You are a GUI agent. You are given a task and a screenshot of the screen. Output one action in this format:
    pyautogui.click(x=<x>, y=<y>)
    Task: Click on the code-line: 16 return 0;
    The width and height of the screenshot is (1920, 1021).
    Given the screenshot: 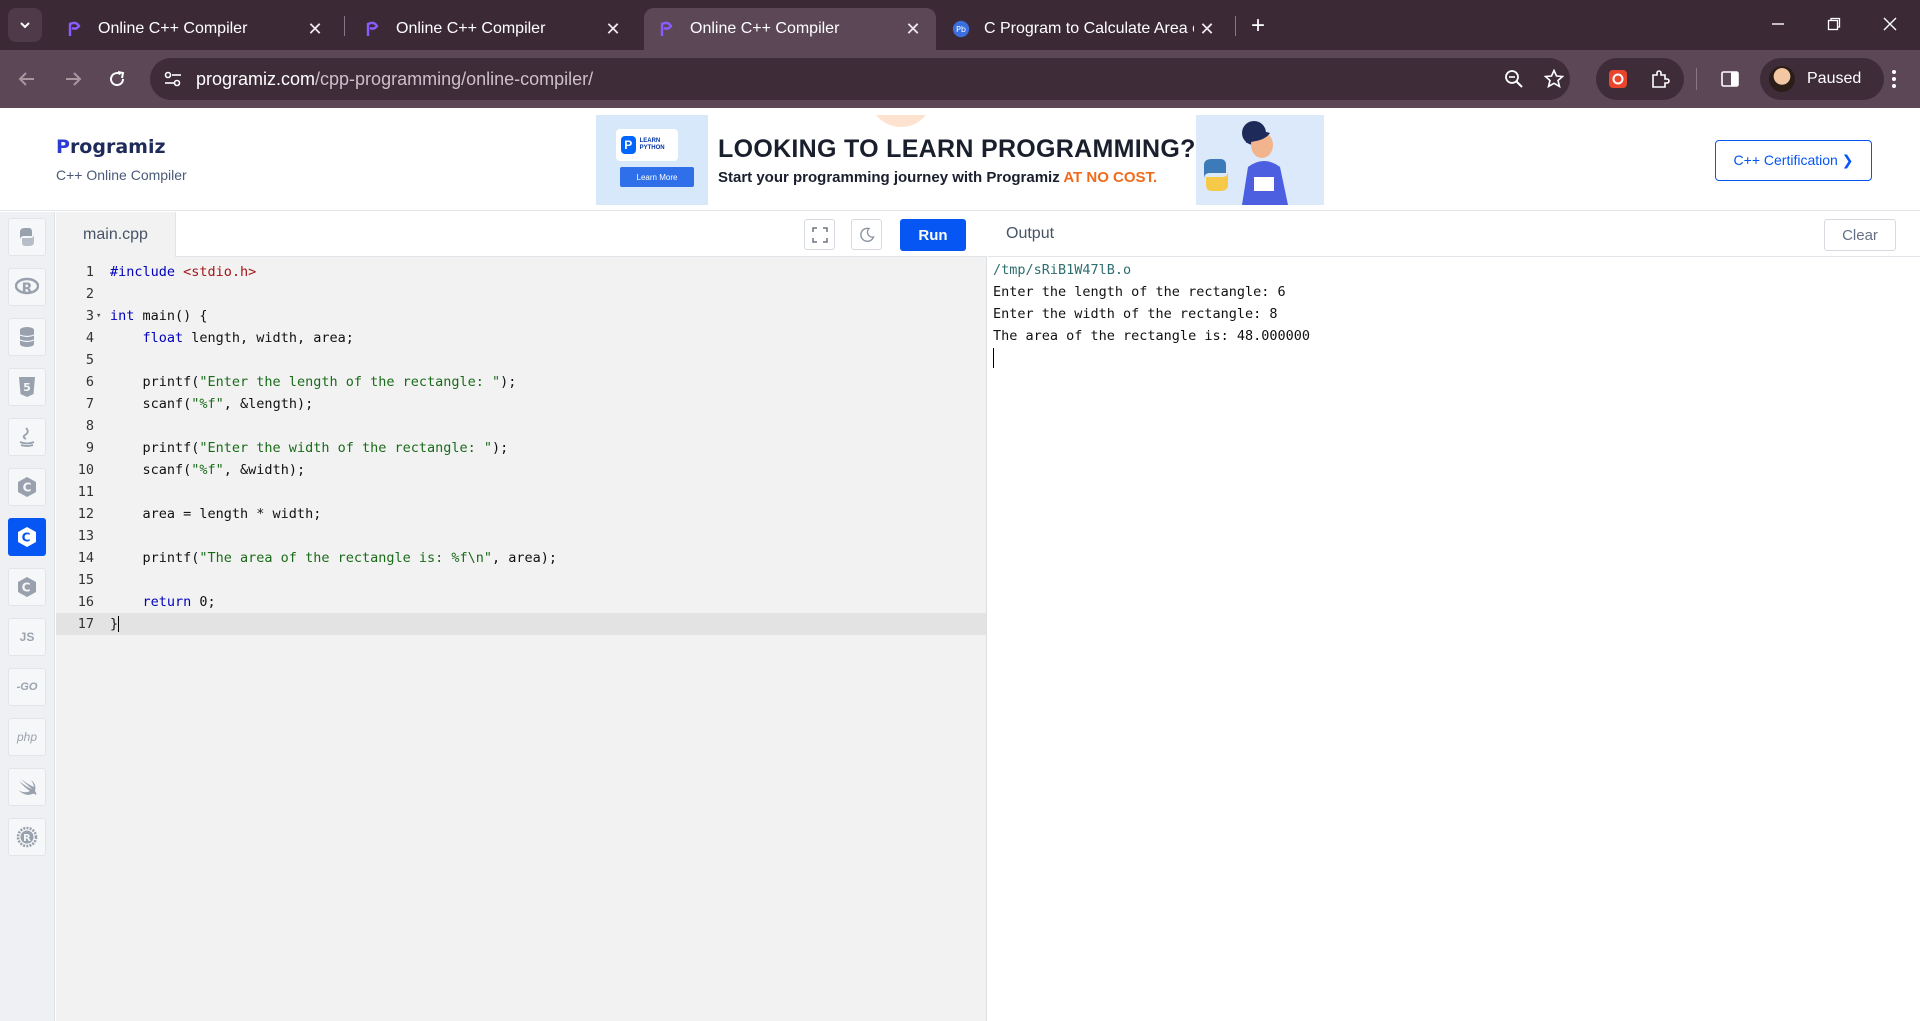 What is the action you would take?
    pyautogui.click(x=521, y=602)
    